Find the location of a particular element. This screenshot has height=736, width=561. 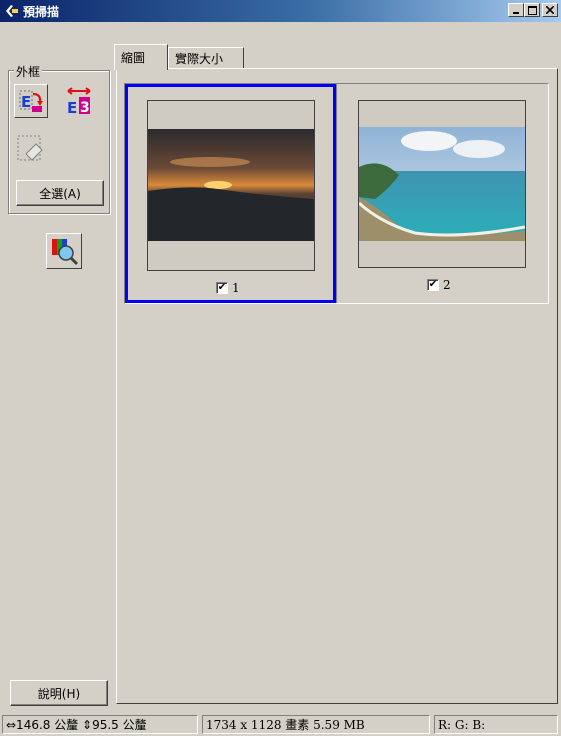

minimize-icon is located at coordinates (516, 13).